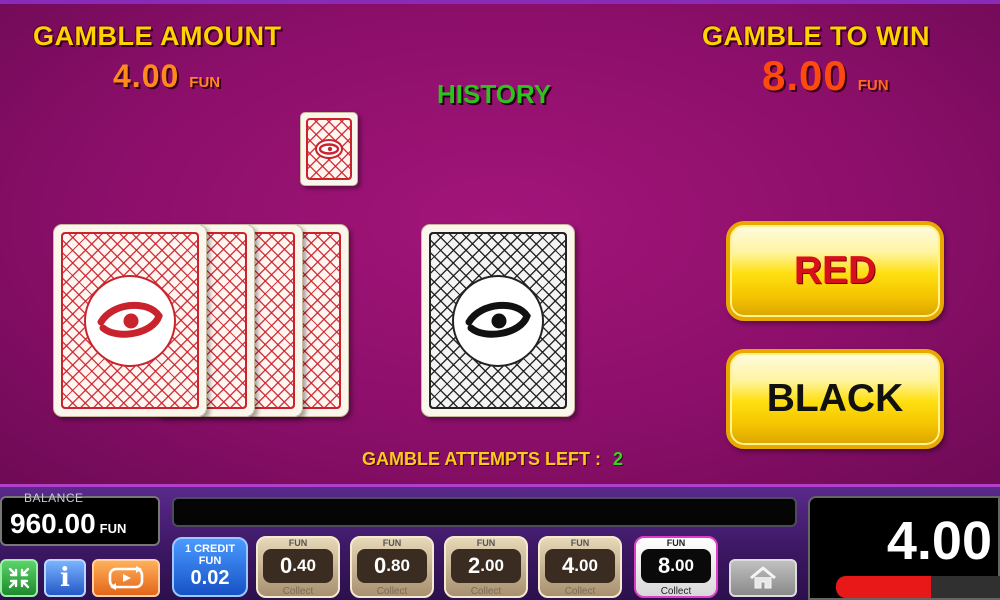  I want to click on home-button, so click(763, 578).